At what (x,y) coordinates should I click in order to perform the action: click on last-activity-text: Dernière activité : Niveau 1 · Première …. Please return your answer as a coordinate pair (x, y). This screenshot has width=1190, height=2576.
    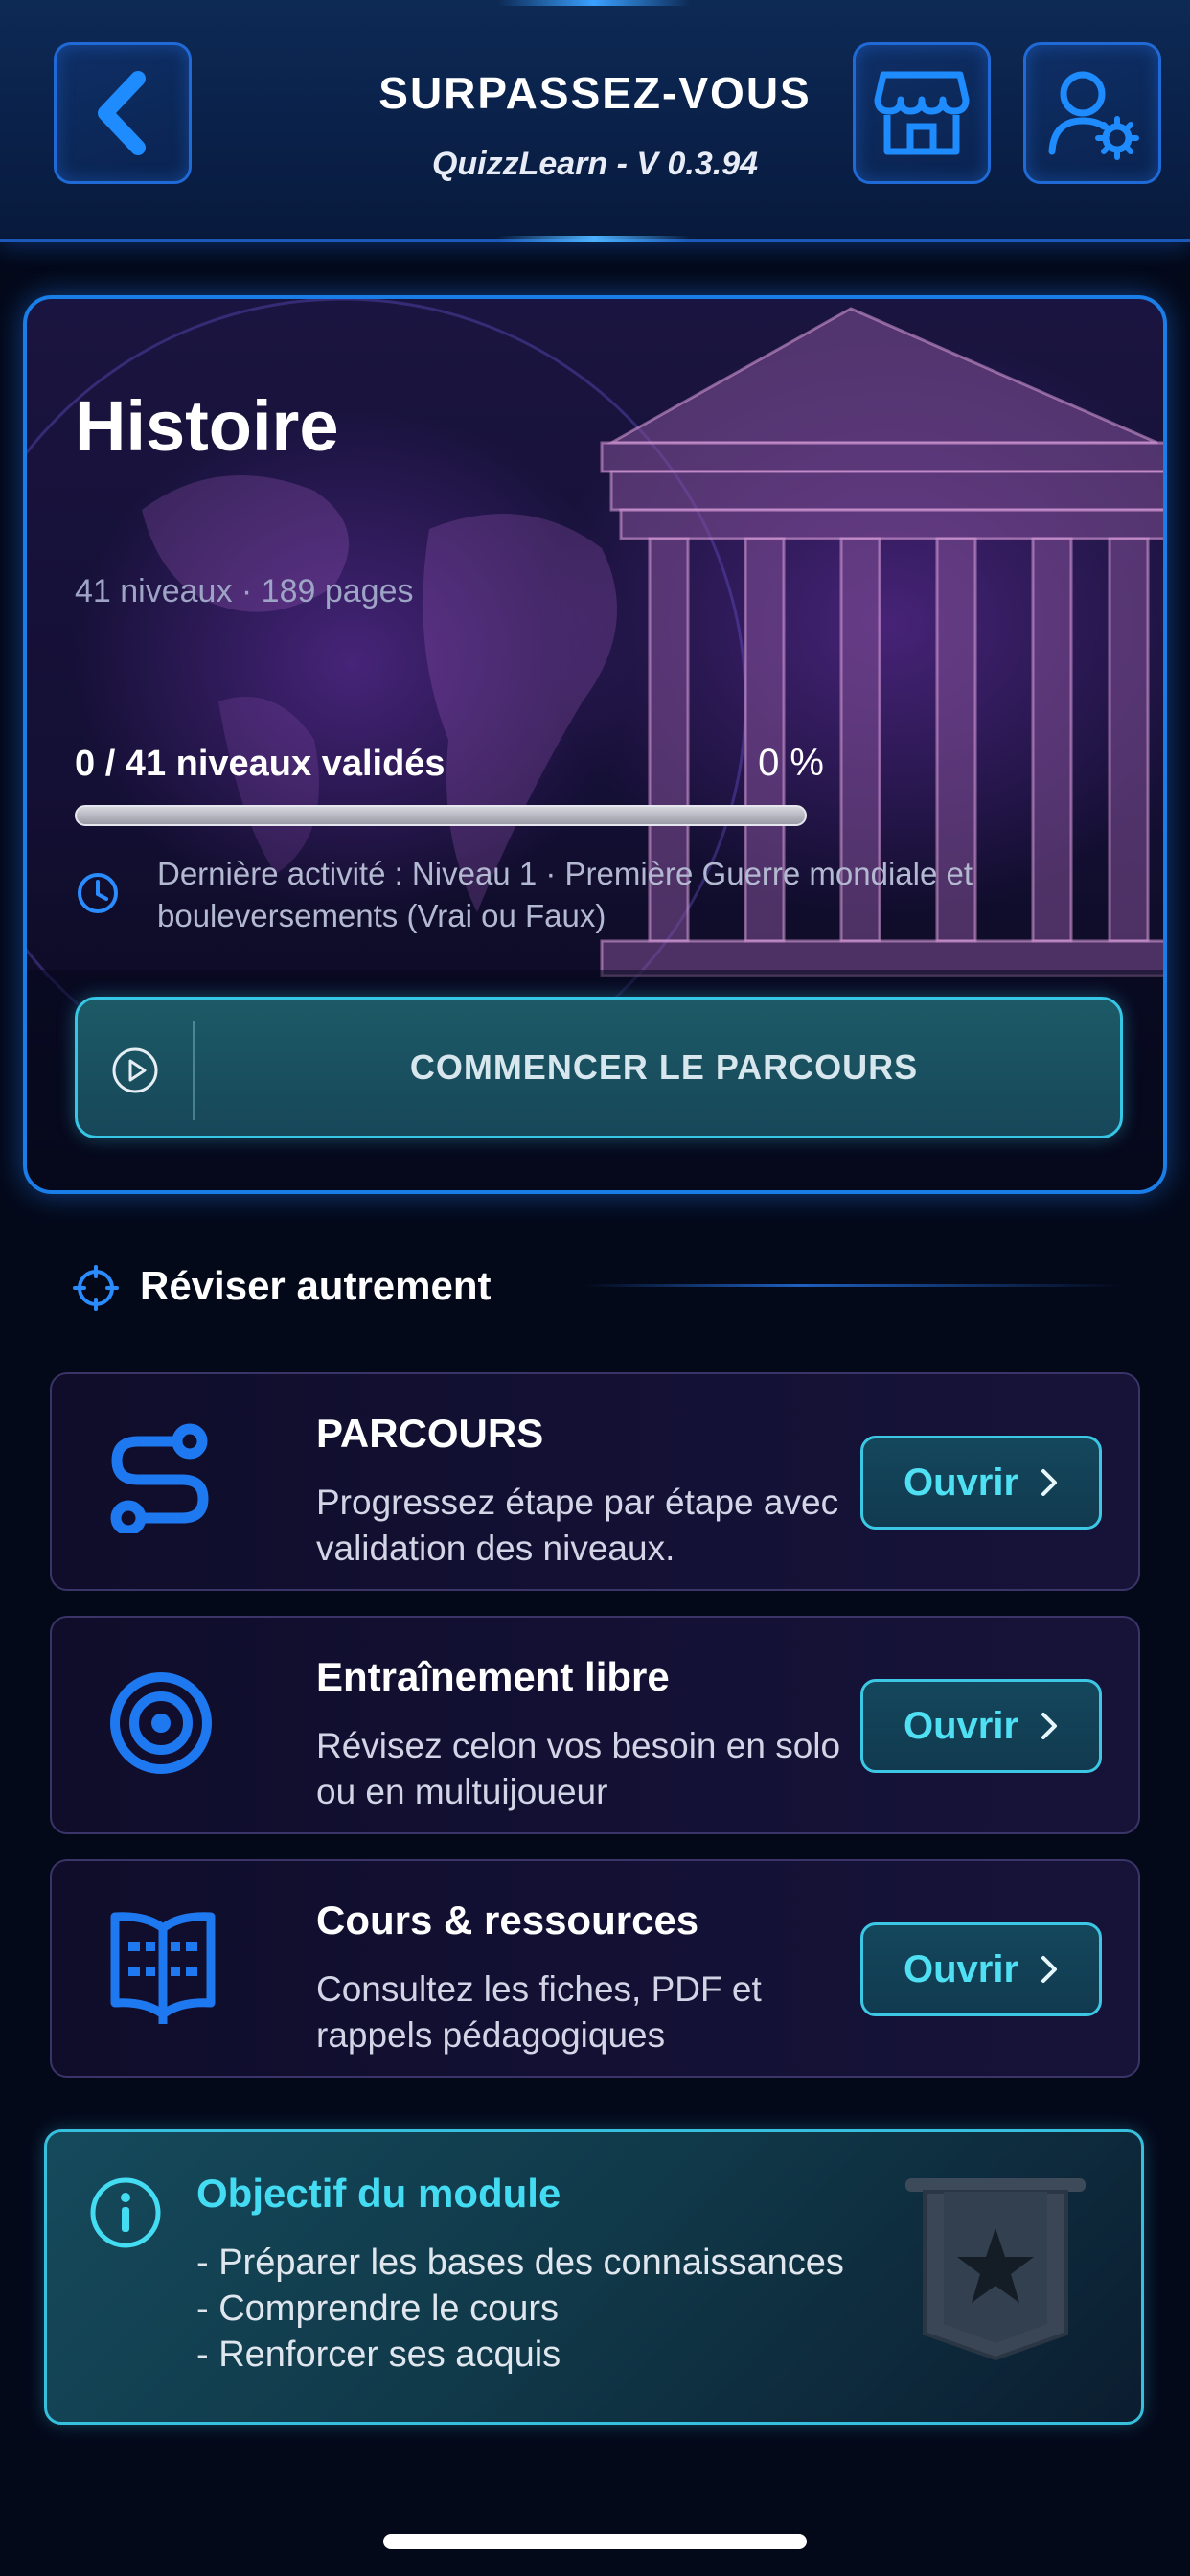
    Looking at the image, I should click on (565, 894).